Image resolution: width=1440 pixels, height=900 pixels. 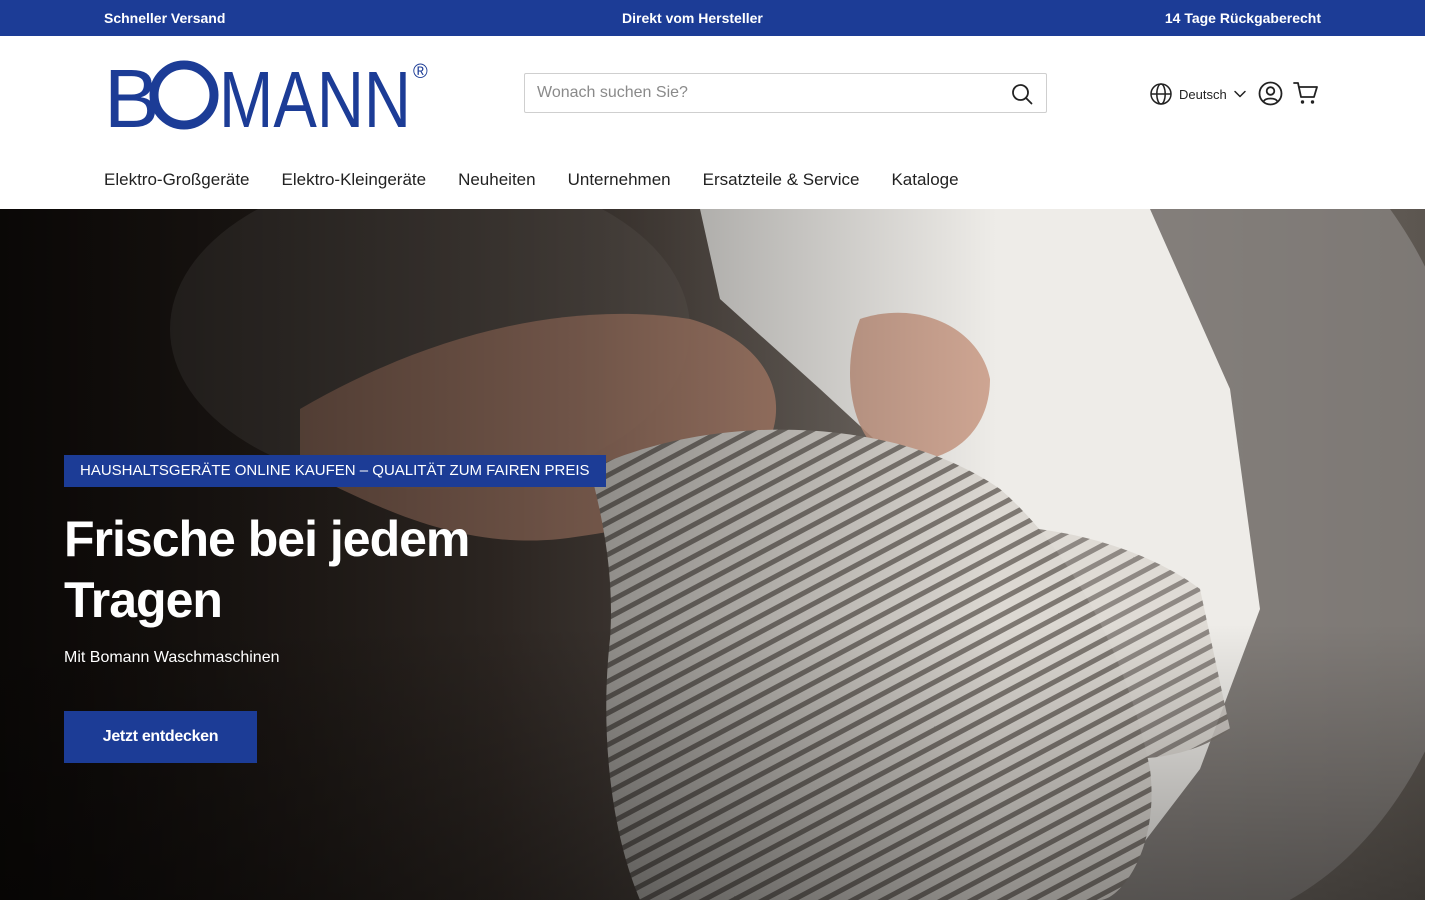 What do you see at coordinates (160, 737) in the screenshot?
I see `discover-now-button: Jetzt entdecken` at bounding box center [160, 737].